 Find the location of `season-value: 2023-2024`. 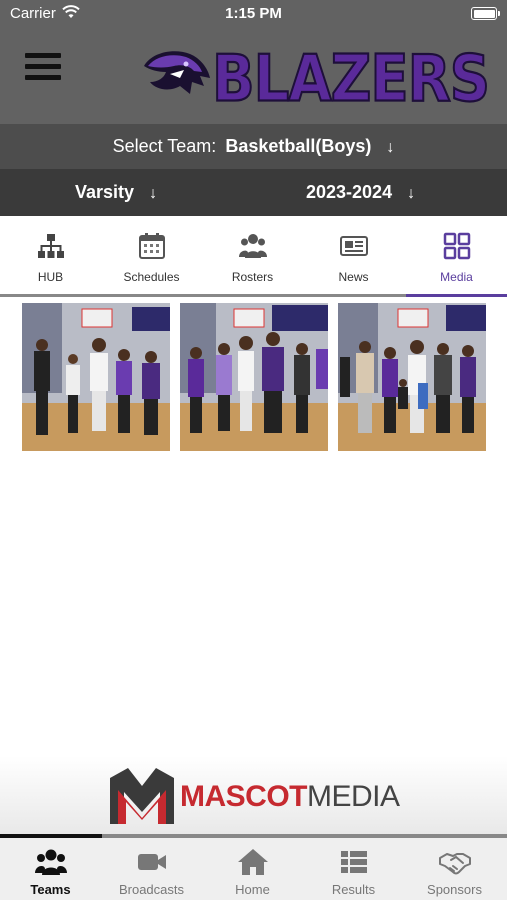

season-value: 2023-2024 is located at coordinates (349, 192).